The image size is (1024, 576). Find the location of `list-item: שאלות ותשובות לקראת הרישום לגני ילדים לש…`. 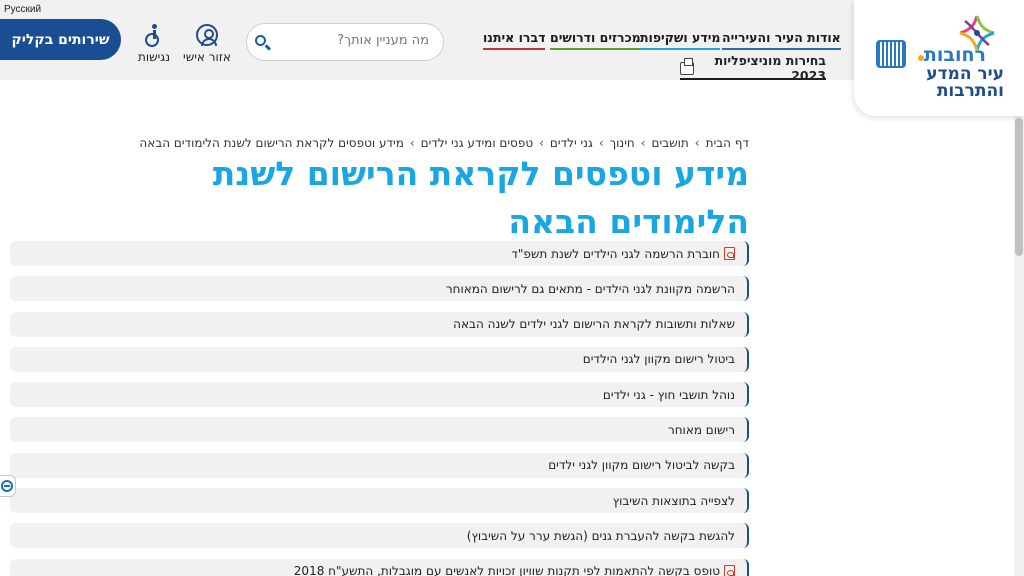

list-item: שאלות ותשובות לקראת הרישום לגני ילדים לש… is located at coordinates (379, 324).